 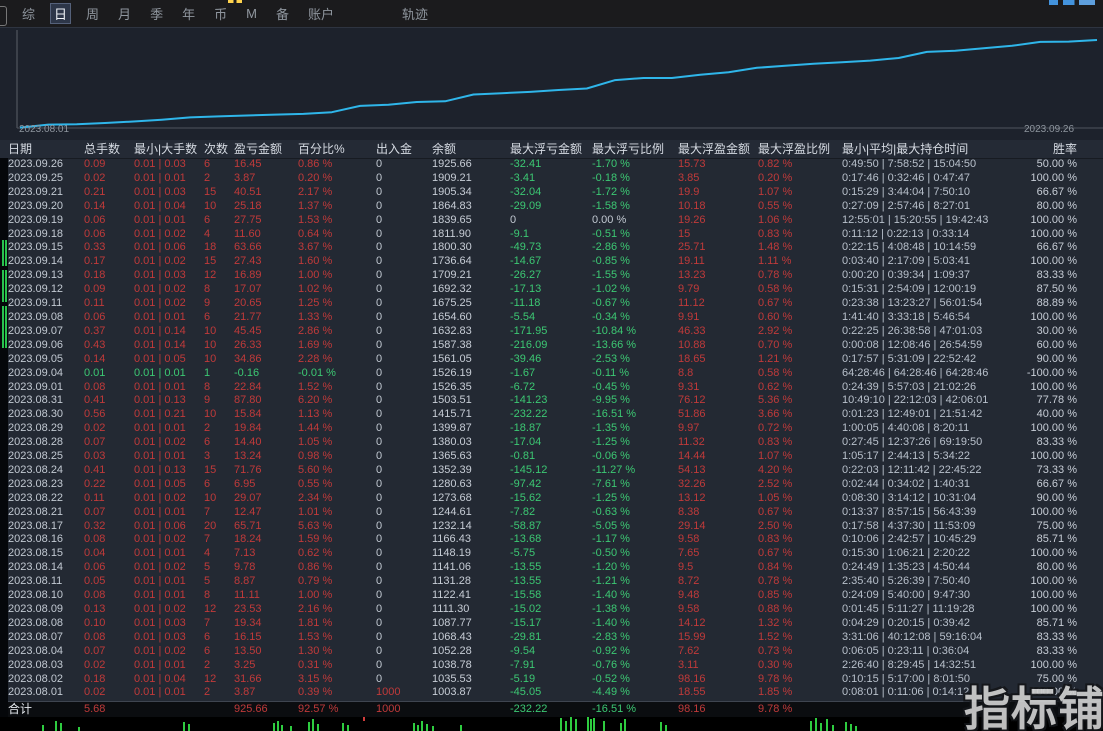 What do you see at coordinates (28, 13) in the screenshot?
I see `tab-1: 综` at bounding box center [28, 13].